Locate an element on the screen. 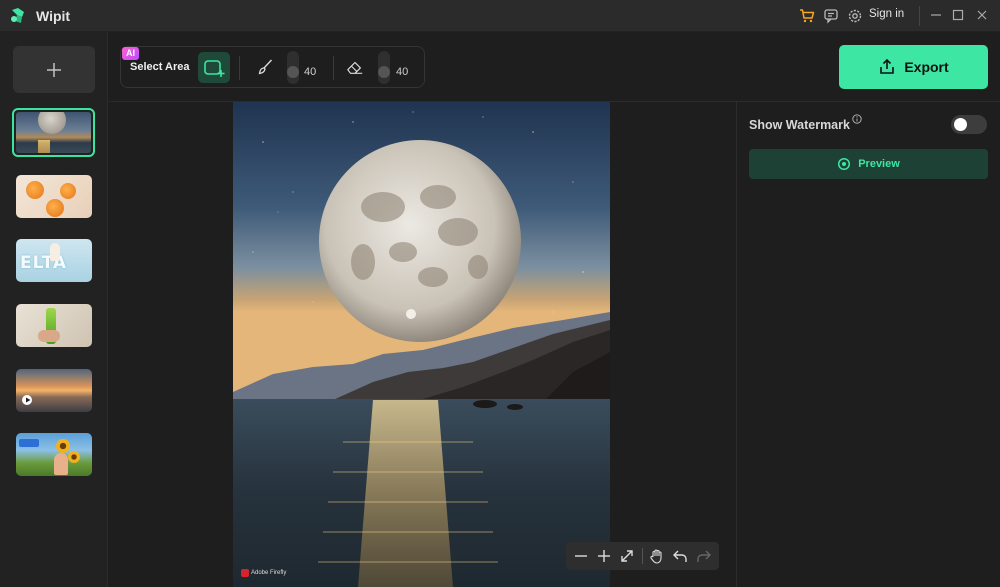 This screenshot has height=587, width=1000. select-area-icon is located at coordinates (214, 68).